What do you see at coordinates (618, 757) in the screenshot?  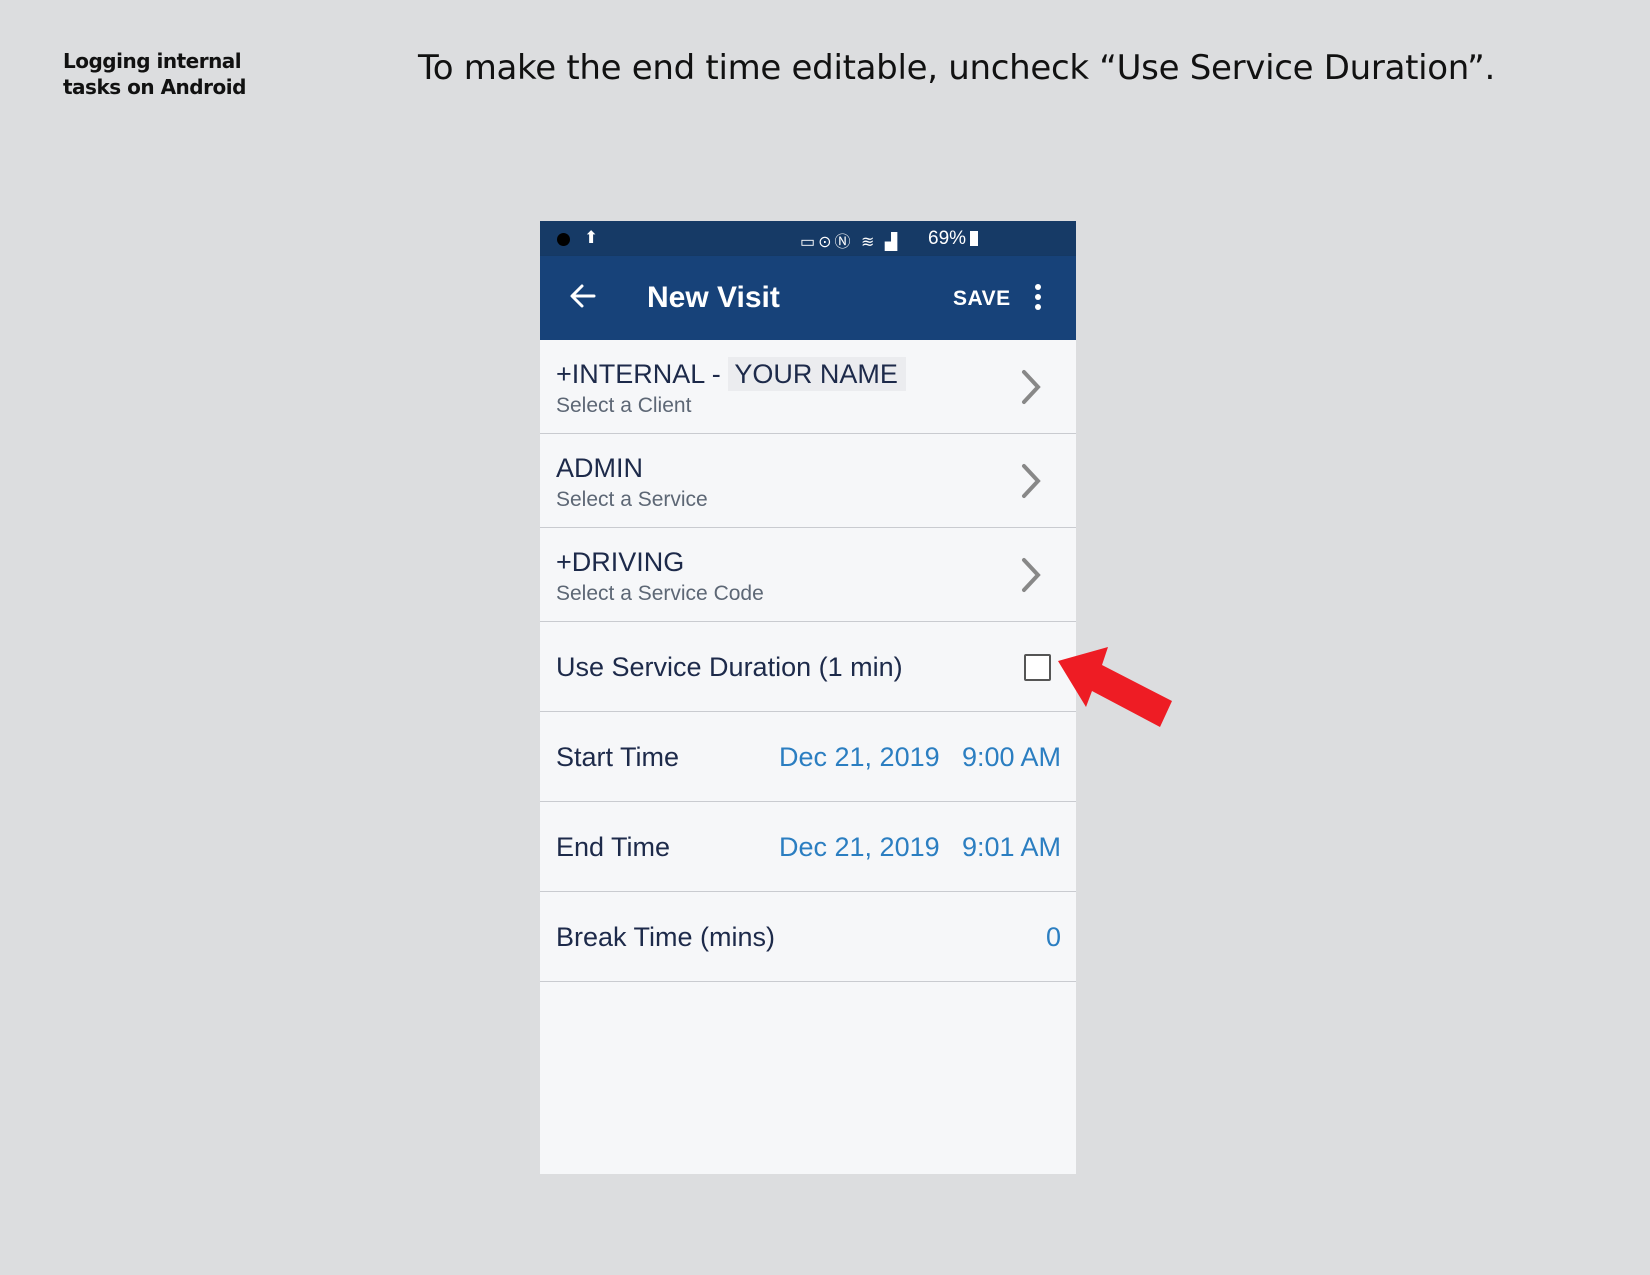 I see `start-time-label: Start Time` at bounding box center [618, 757].